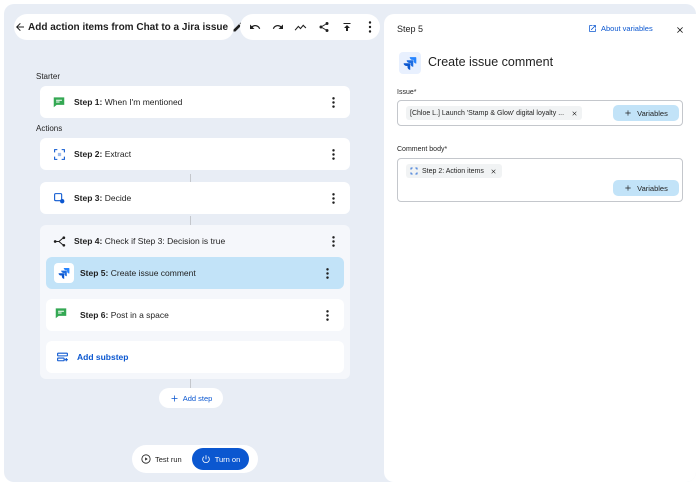  I want to click on redo-button, so click(277, 27).